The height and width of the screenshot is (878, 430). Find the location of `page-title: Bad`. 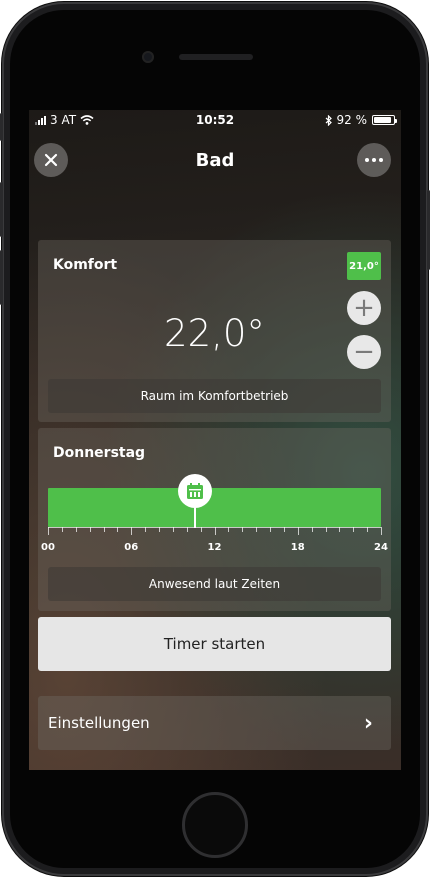

page-title: Bad is located at coordinates (215, 160).